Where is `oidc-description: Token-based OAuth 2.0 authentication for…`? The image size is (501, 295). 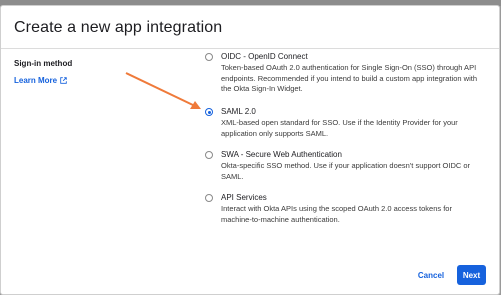 oidc-description: Token-based OAuth 2.0 authentication for… is located at coordinates (349, 78).